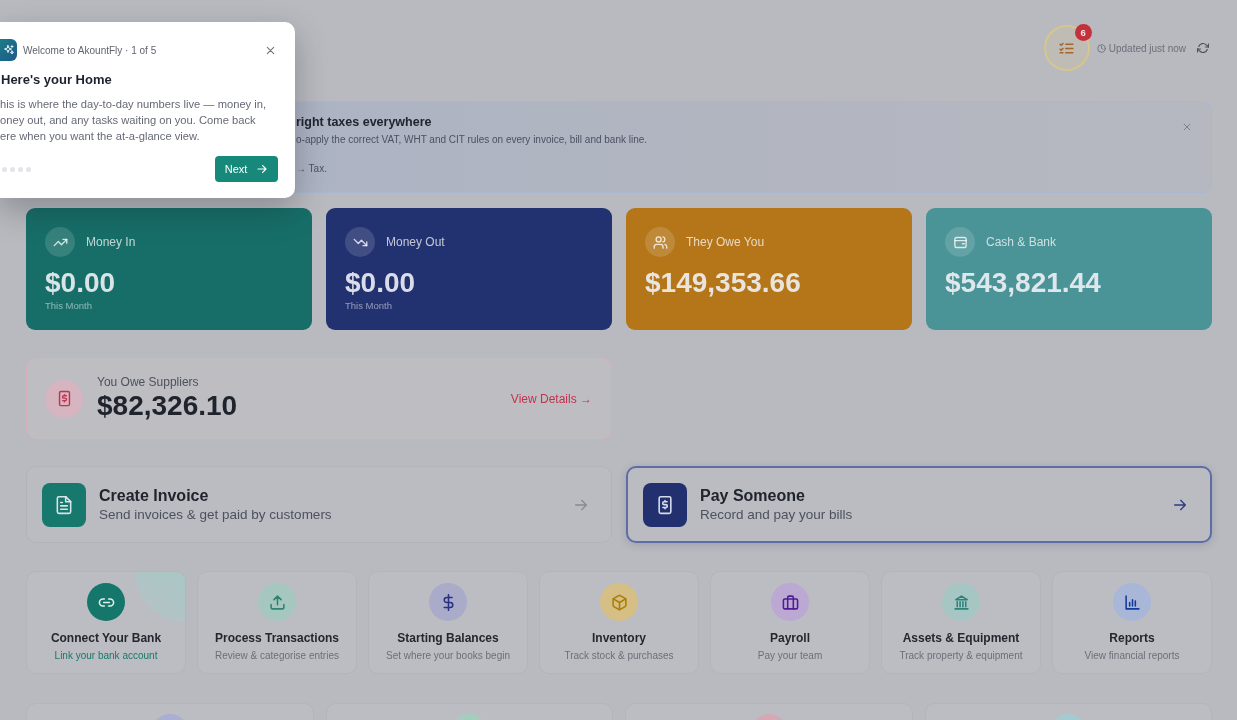 This screenshot has height=720, width=1237. What do you see at coordinates (961, 622) in the screenshot?
I see `shortcut-tile: Assets & Equipment Track property & equipment` at bounding box center [961, 622].